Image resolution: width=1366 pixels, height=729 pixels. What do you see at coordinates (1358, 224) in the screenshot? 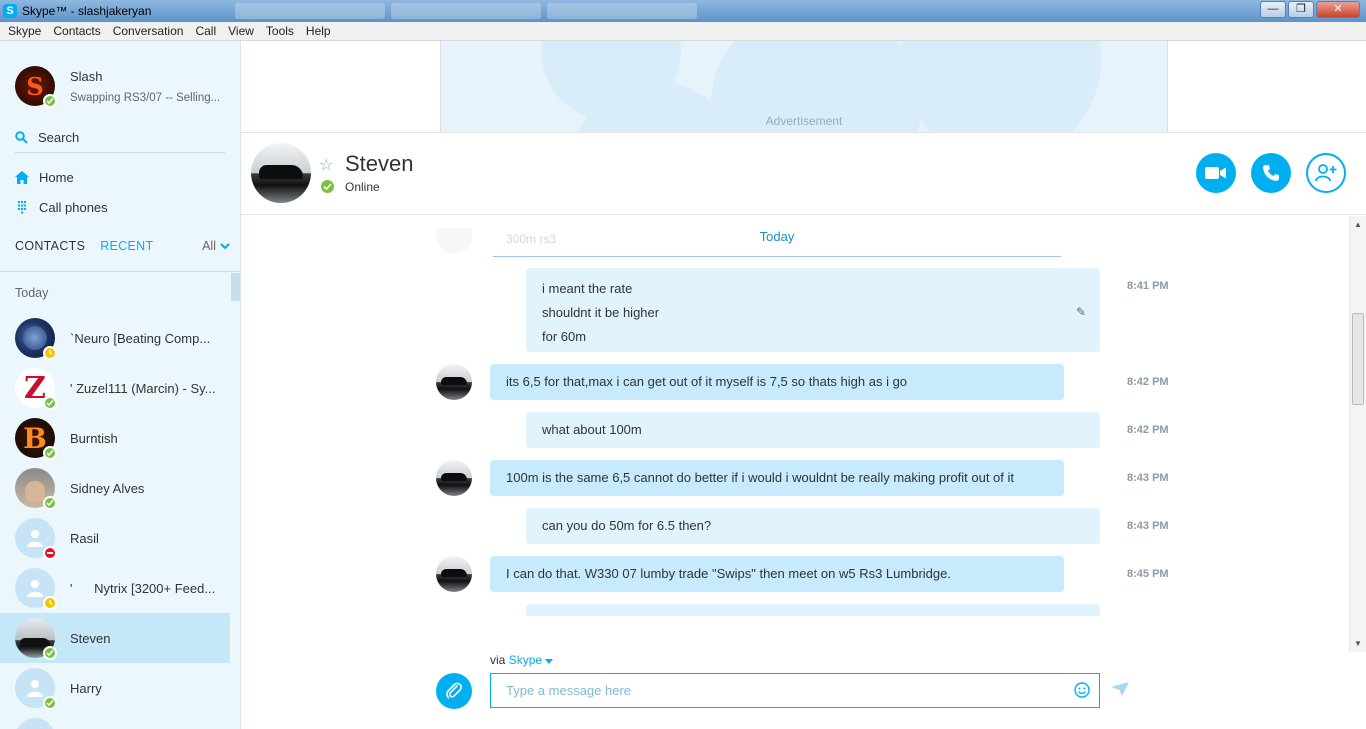
I see `scroll-up-icon: ▲` at bounding box center [1358, 224].